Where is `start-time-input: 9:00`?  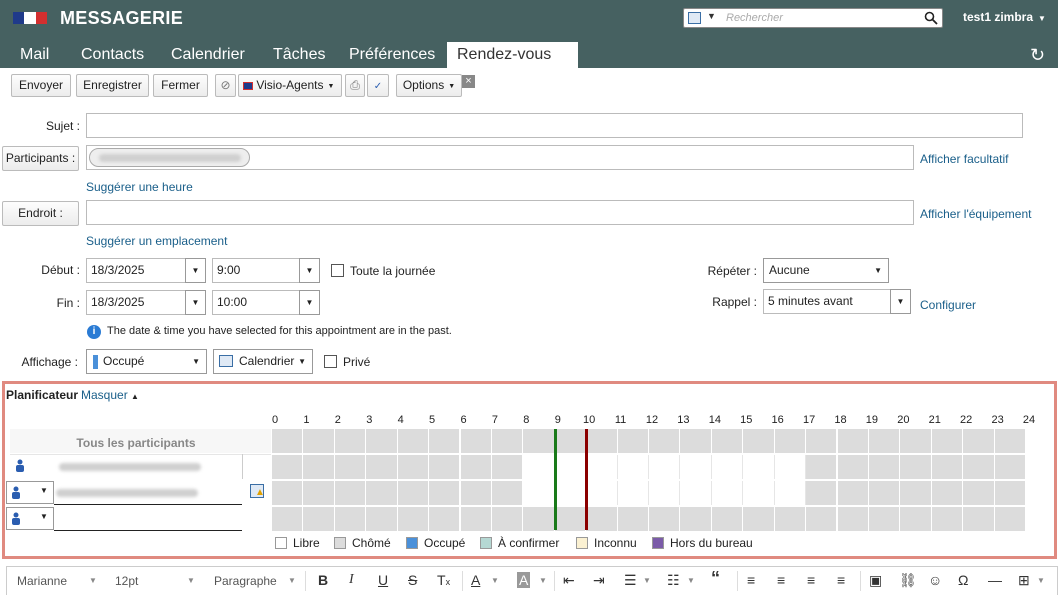
start-time-input: 9:00 is located at coordinates (256, 270).